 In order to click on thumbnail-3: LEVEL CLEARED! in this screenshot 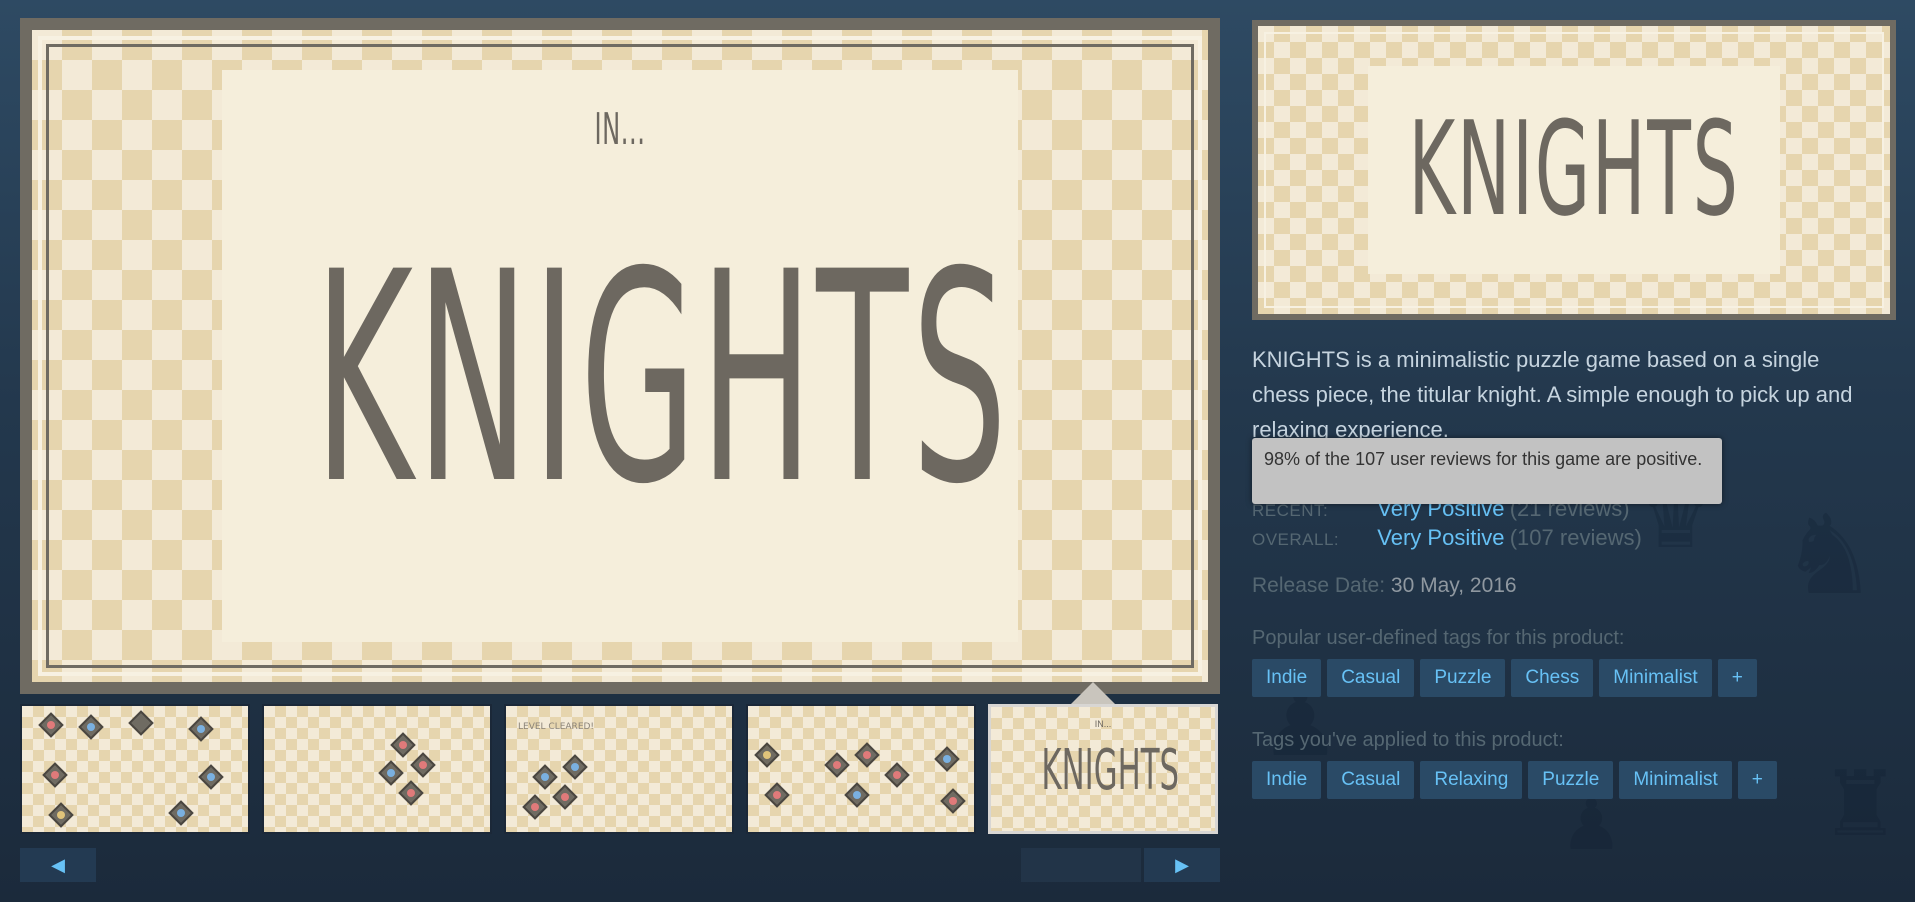, I will do `click(619, 769)`.